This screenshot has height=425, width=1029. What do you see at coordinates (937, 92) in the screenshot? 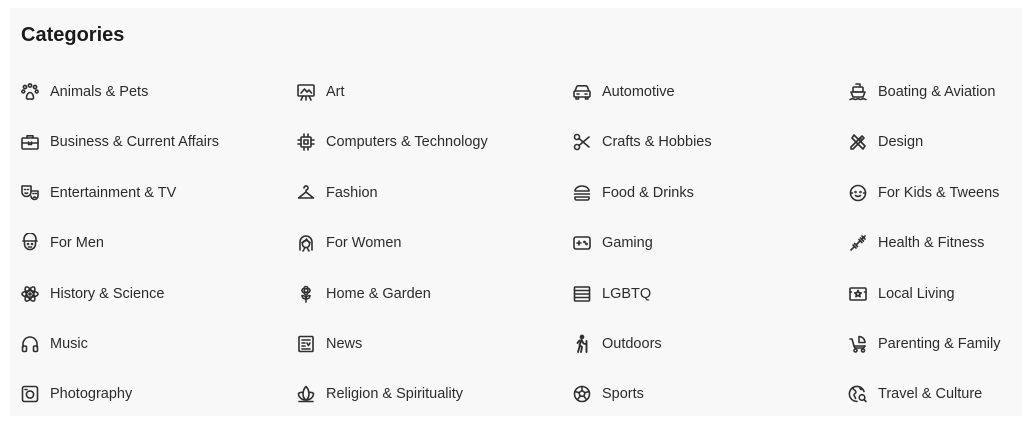
I see `category-label: Boating & Aviation` at bounding box center [937, 92].